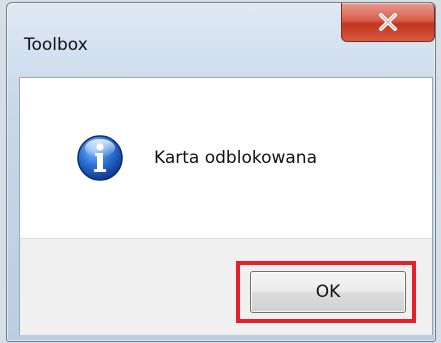  What do you see at coordinates (100, 158) in the screenshot?
I see `info-icon` at bounding box center [100, 158].